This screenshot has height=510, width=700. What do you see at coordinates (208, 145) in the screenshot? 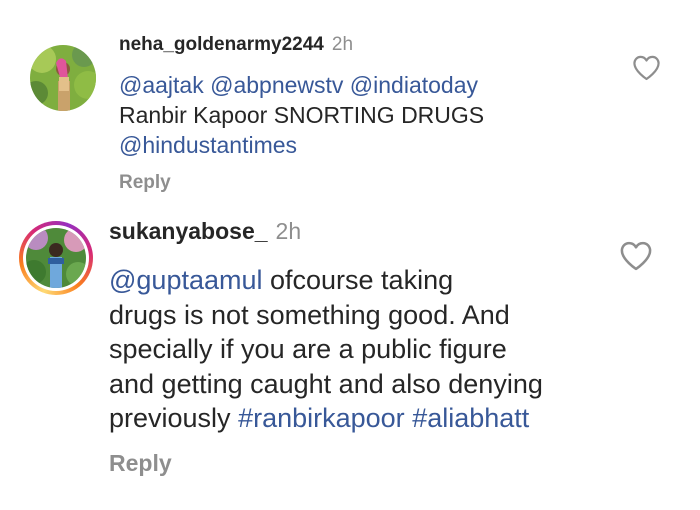
I see `mention-link: @hindustantimes` at bounding box center [208, 145].